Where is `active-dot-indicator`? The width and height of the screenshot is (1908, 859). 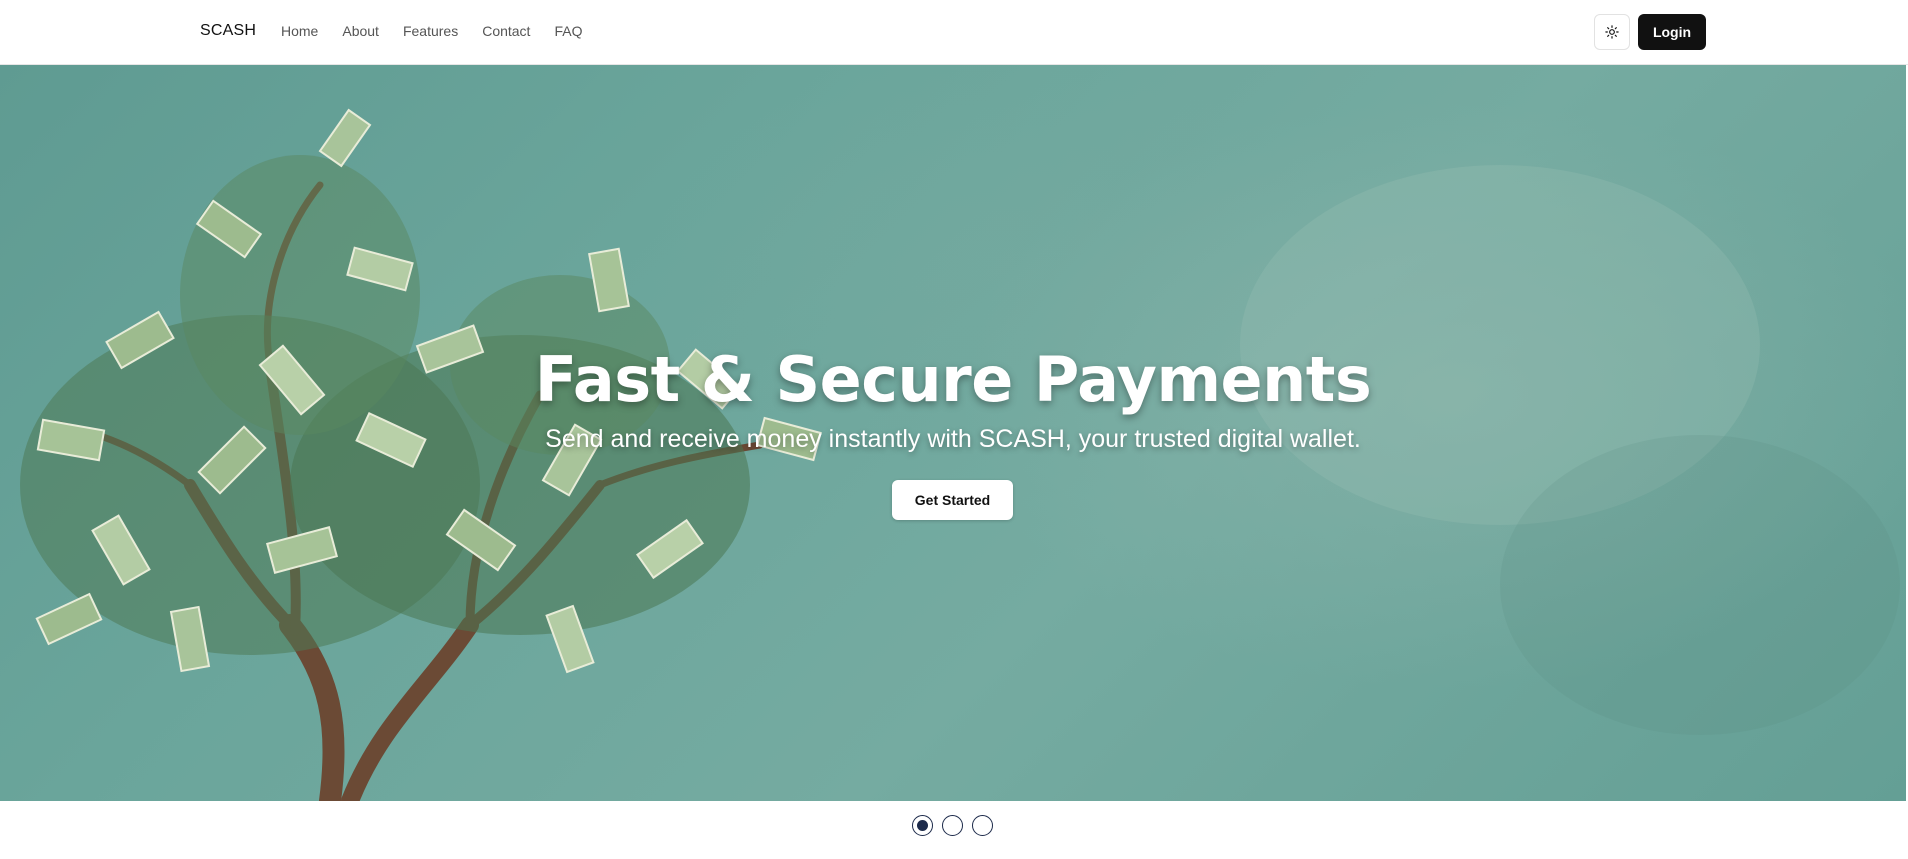
active-dot-indicator is located at coordinates (922, 825).